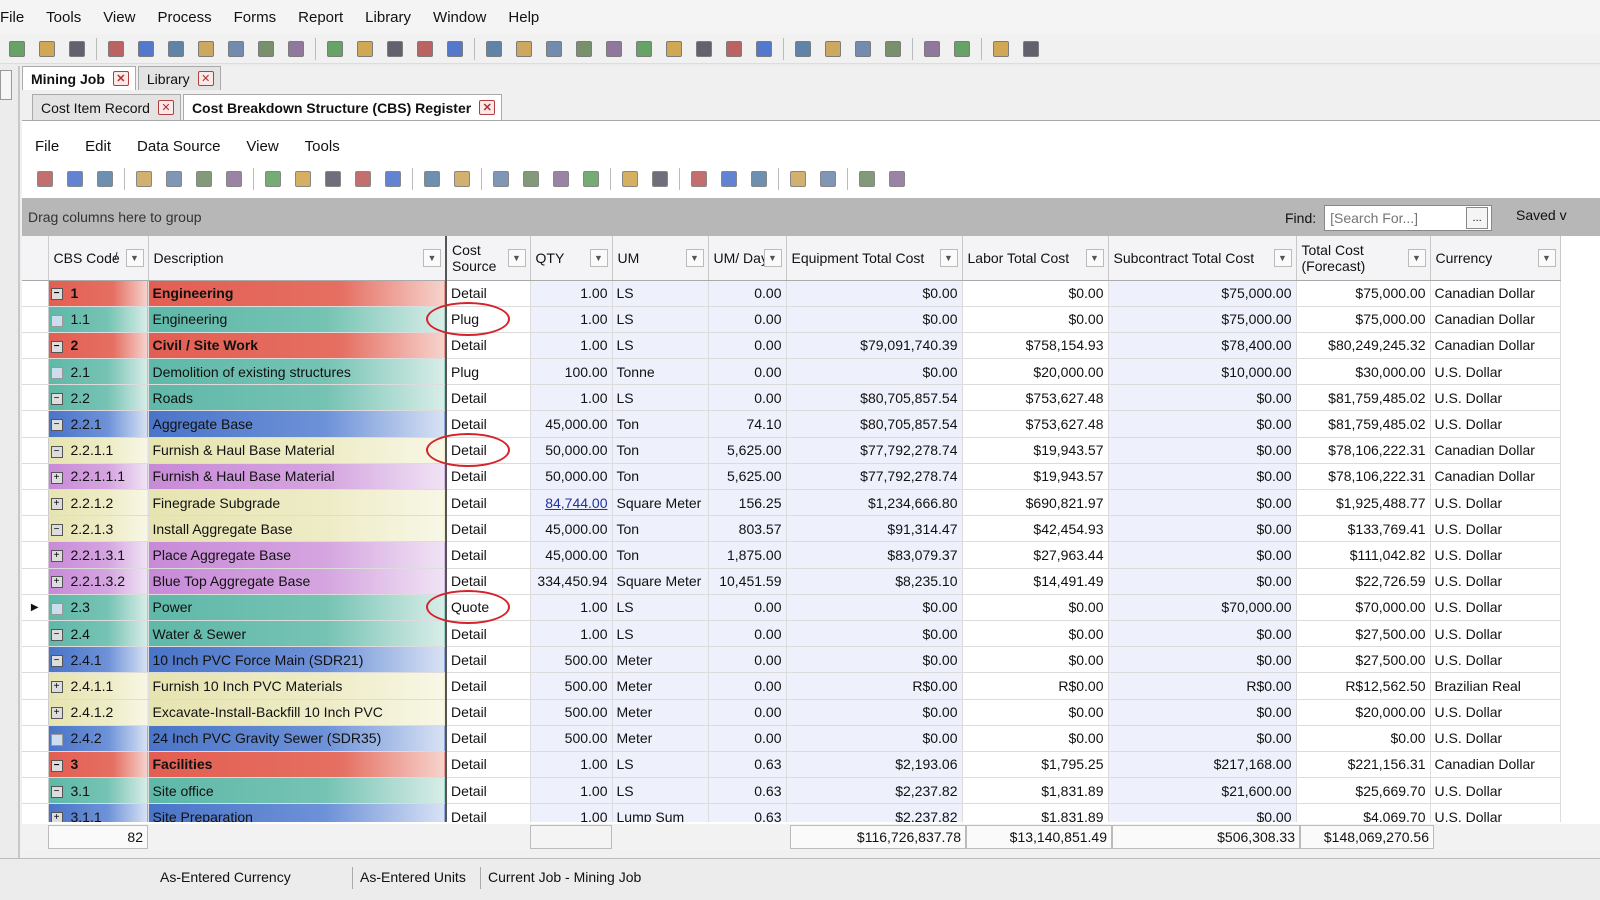  Describe the element at coordinates (874, 372) in the screenshot. I see `equip-cell: $0.00` at that location.